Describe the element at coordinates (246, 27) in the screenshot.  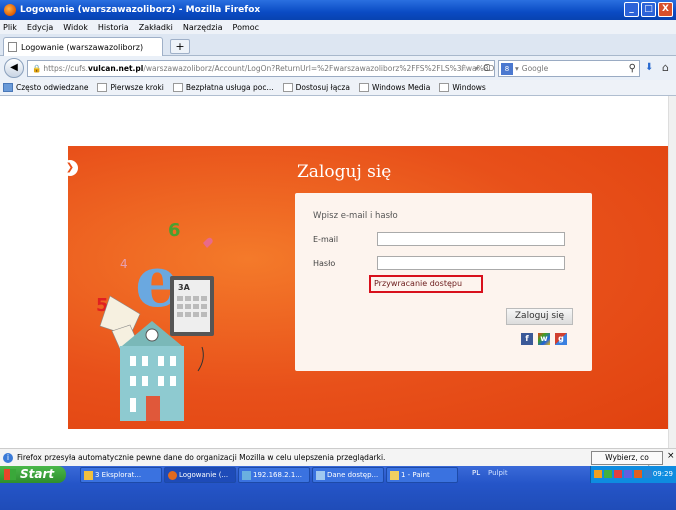
I see `menu-help: Pomoc` at that location.